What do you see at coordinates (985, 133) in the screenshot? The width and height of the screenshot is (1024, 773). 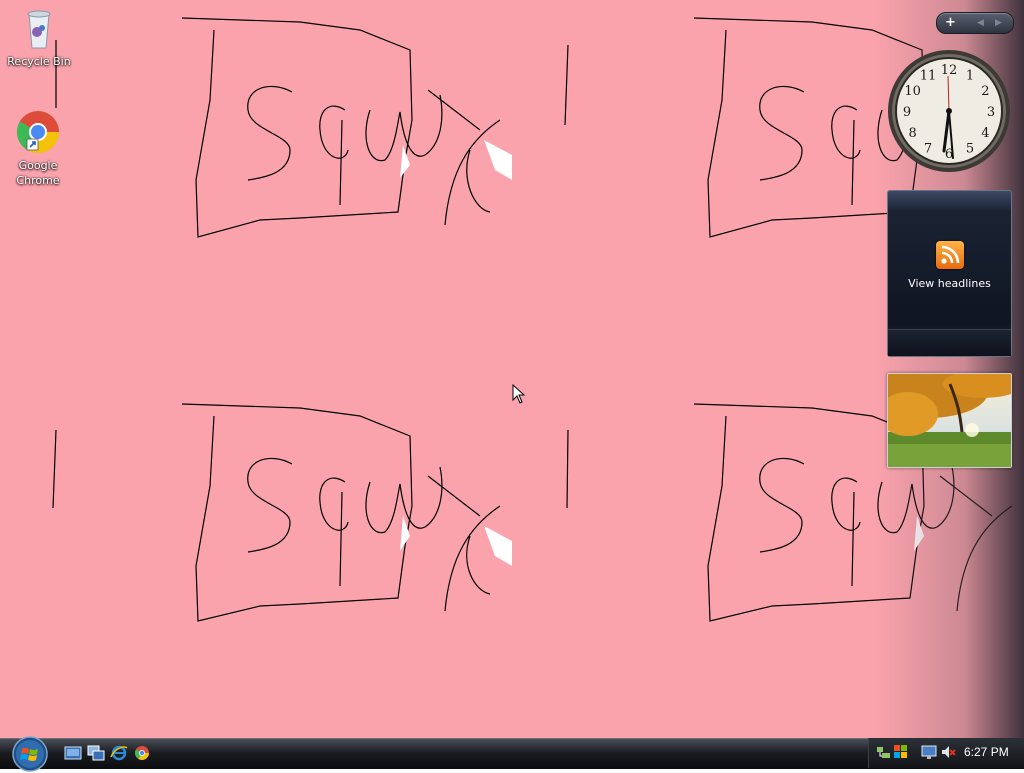 I see `clock-number: 4` at bounding box center [985, 133].